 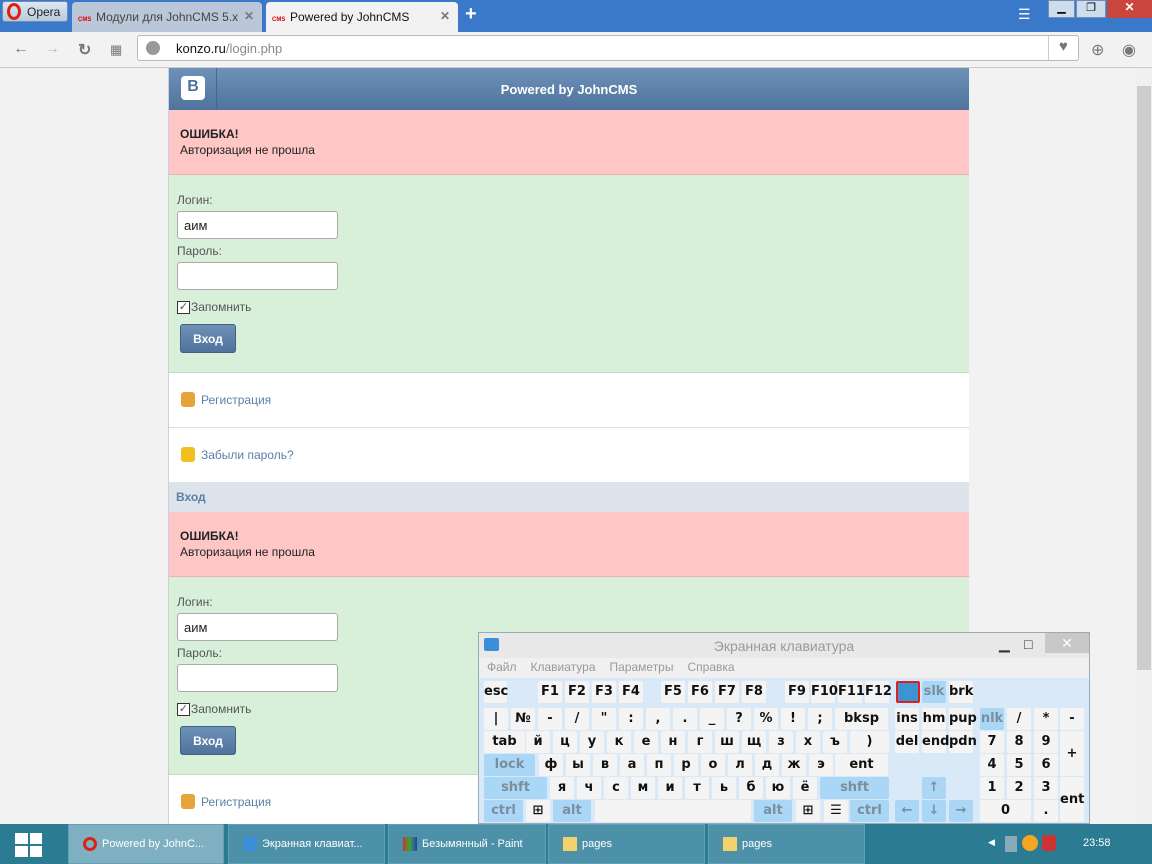 I want to click on network-icon, so click(x=1011, y=844).